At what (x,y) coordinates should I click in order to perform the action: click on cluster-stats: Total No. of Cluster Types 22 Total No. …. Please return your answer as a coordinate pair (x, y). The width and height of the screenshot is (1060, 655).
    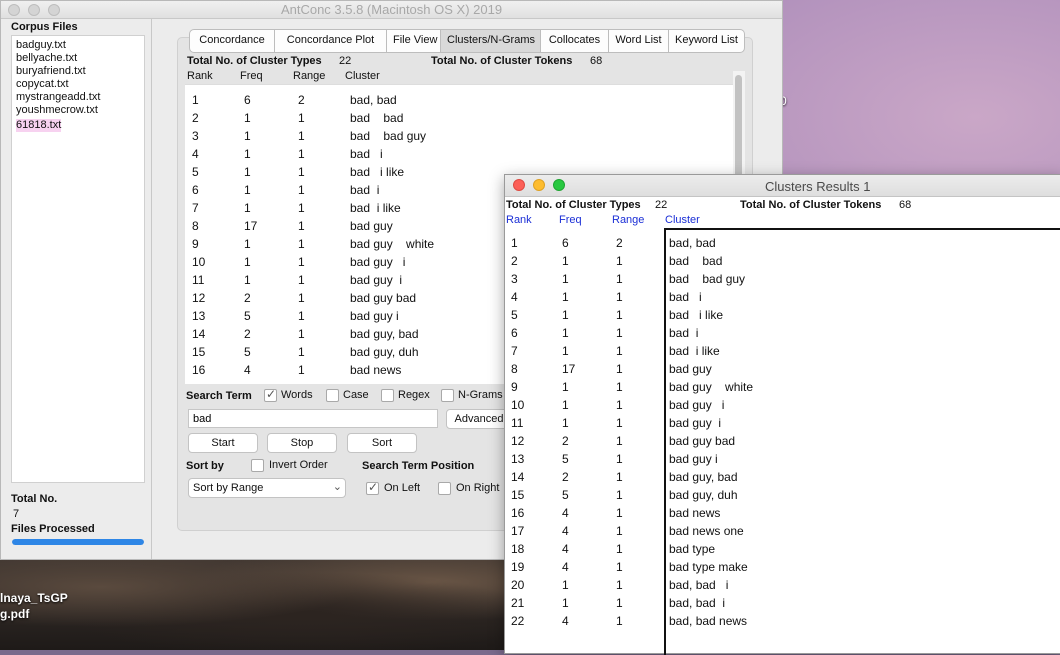
    Looking at the image, I should click on (394, 61).